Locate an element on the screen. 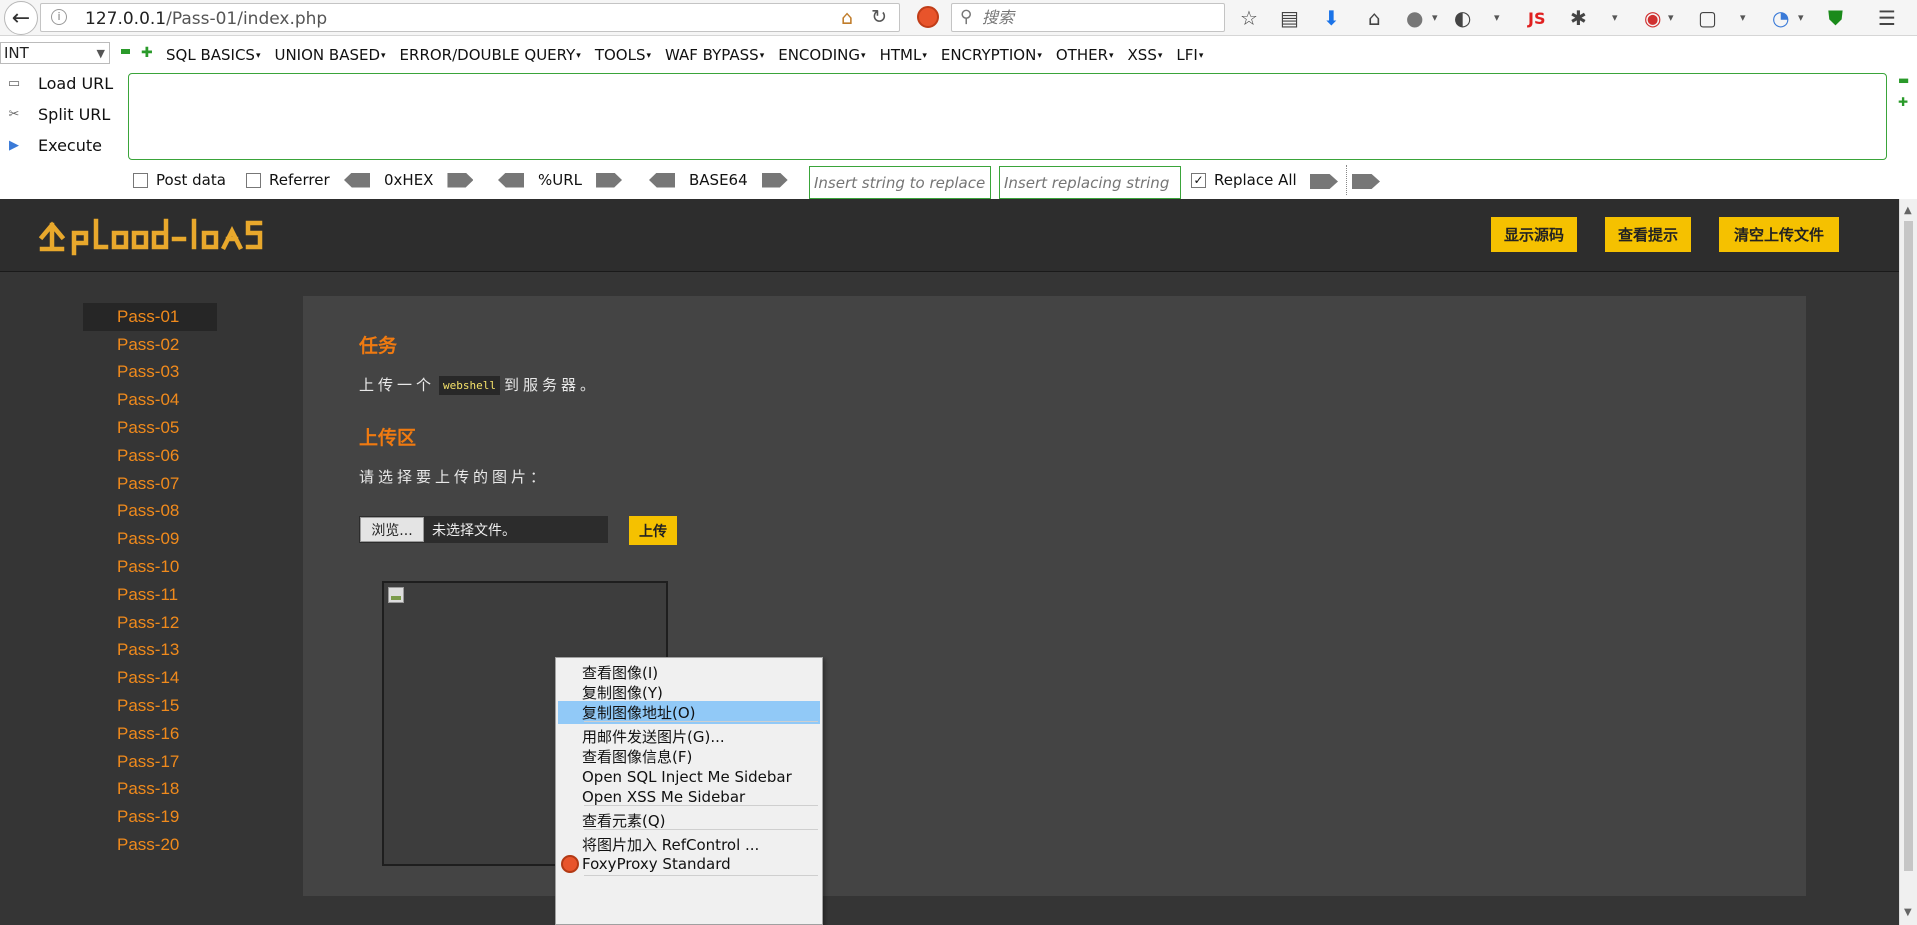  hackbar-menu-item: XSS is located at coordinates (1145, 55).